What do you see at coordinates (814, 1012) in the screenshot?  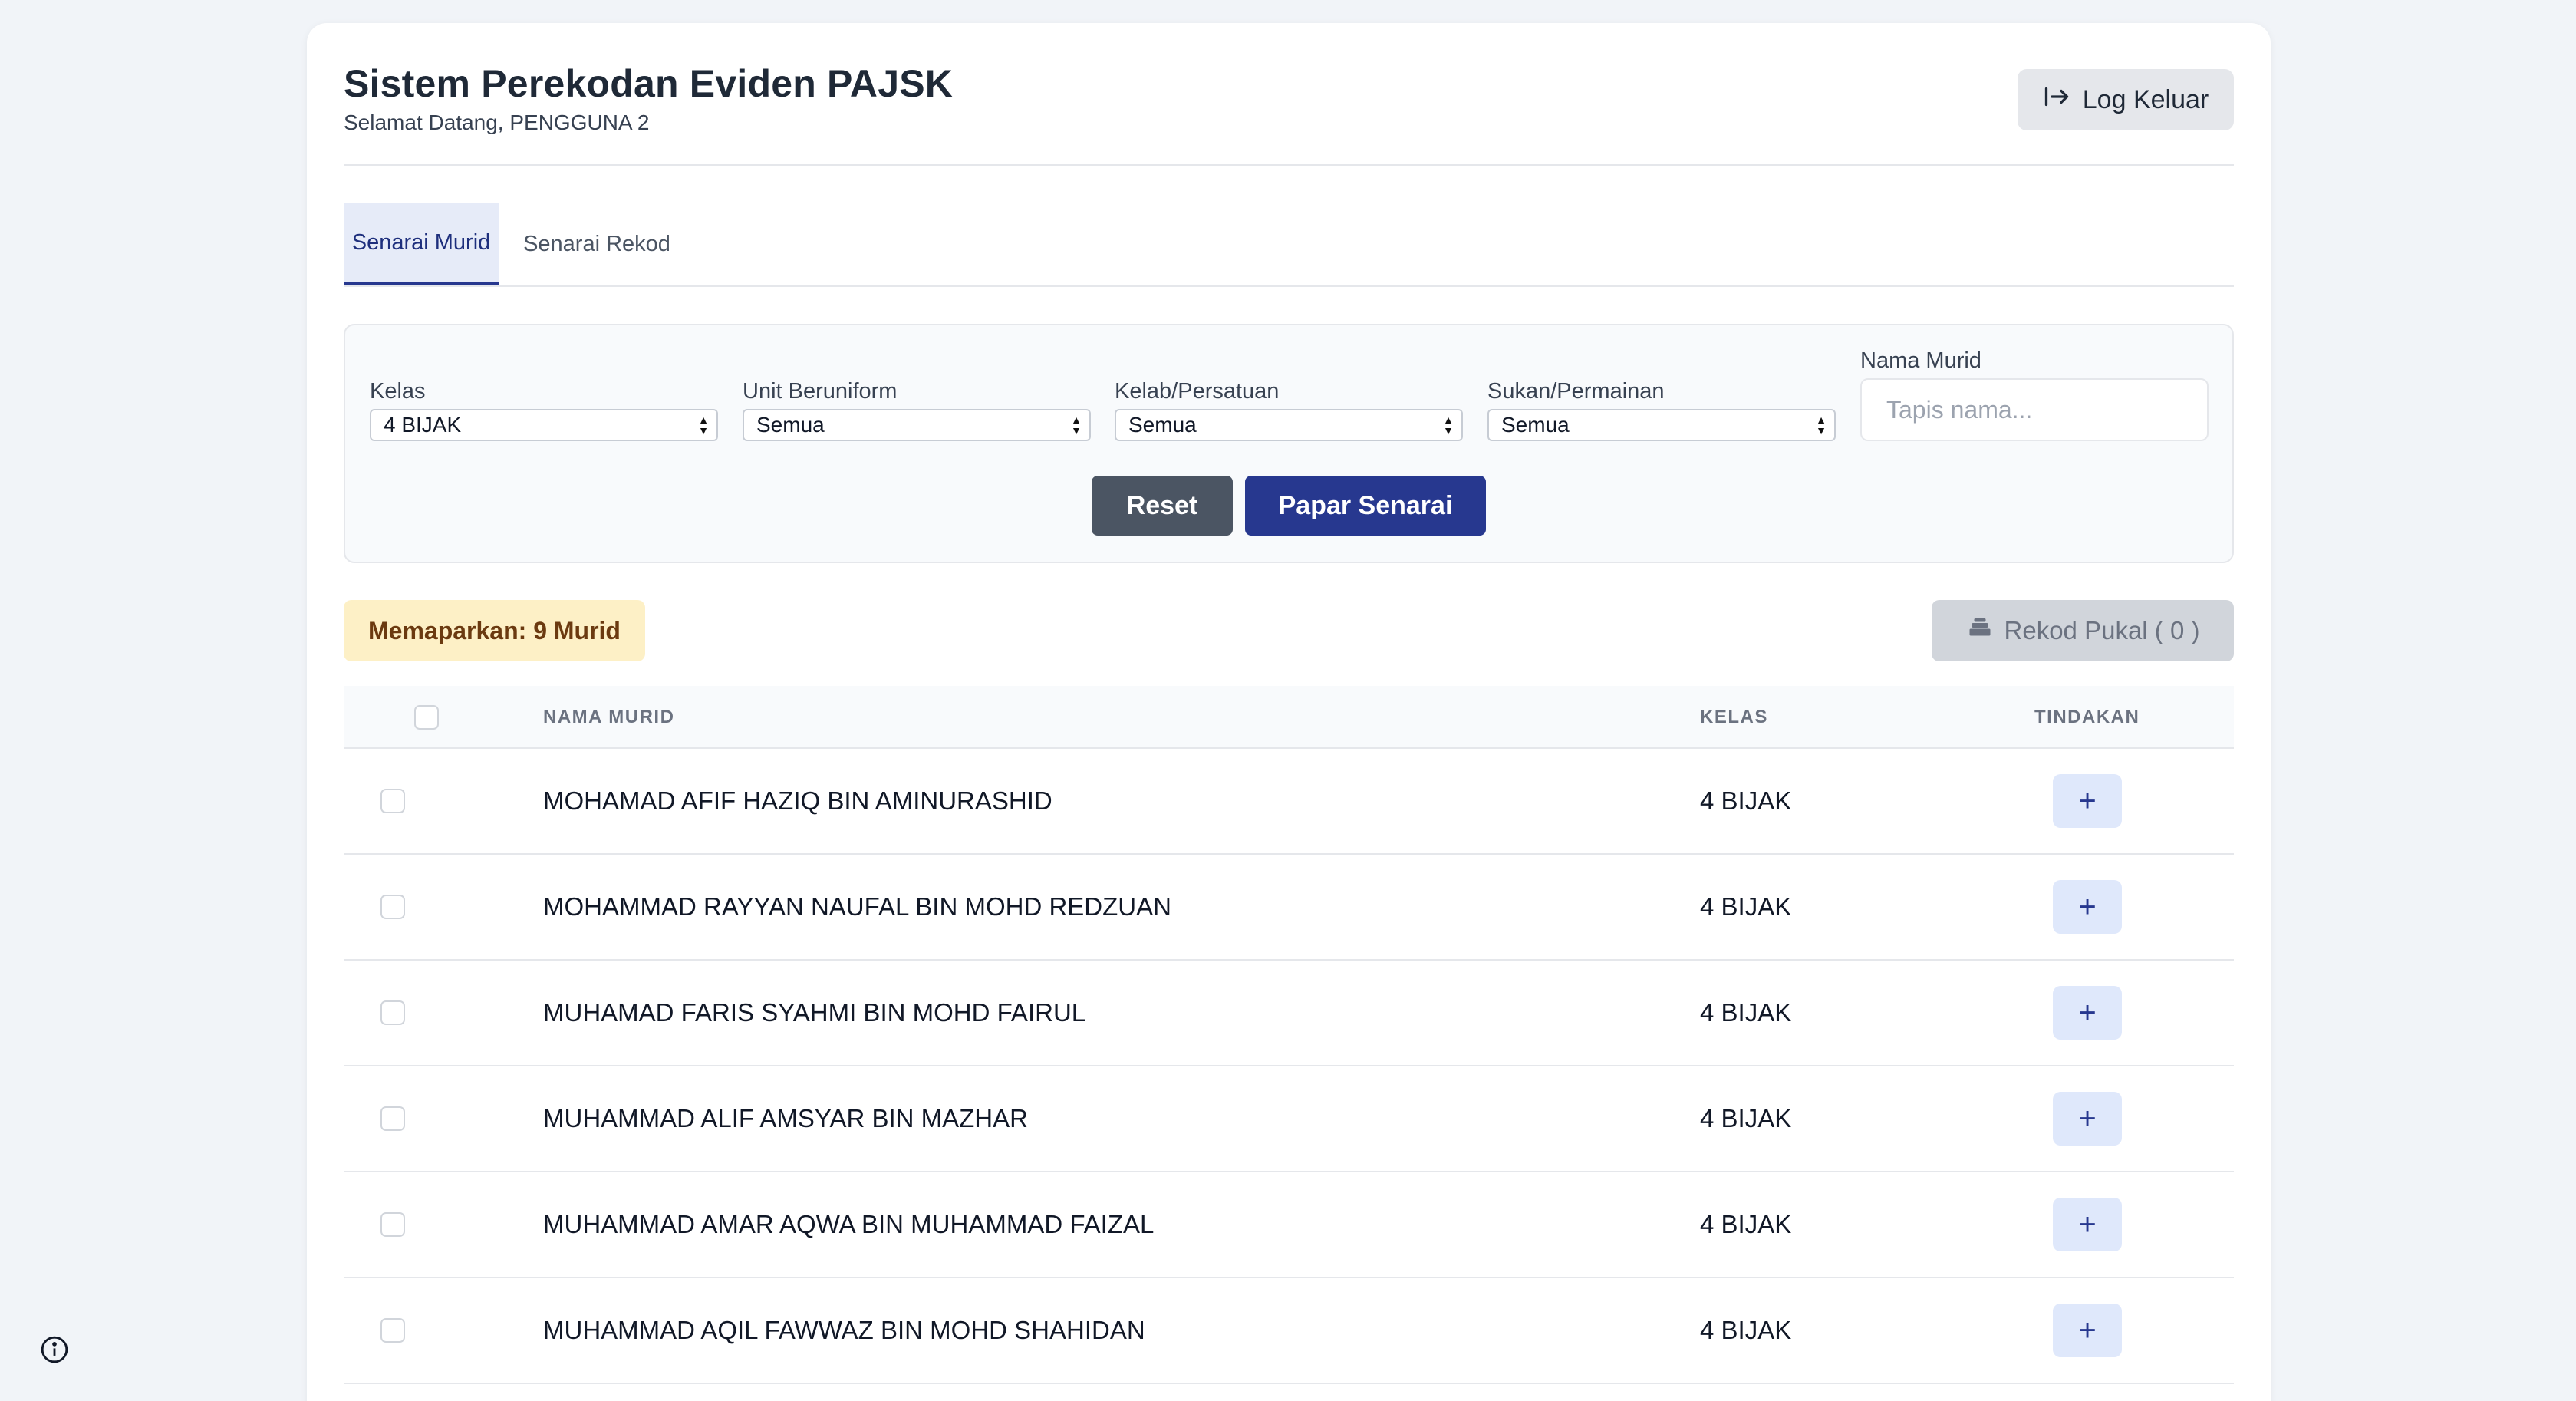 I see `student-name: MUHAMAD FARIS SYAHMI BIN MOHD FAIRUL` at bounding box center [814, 1012].